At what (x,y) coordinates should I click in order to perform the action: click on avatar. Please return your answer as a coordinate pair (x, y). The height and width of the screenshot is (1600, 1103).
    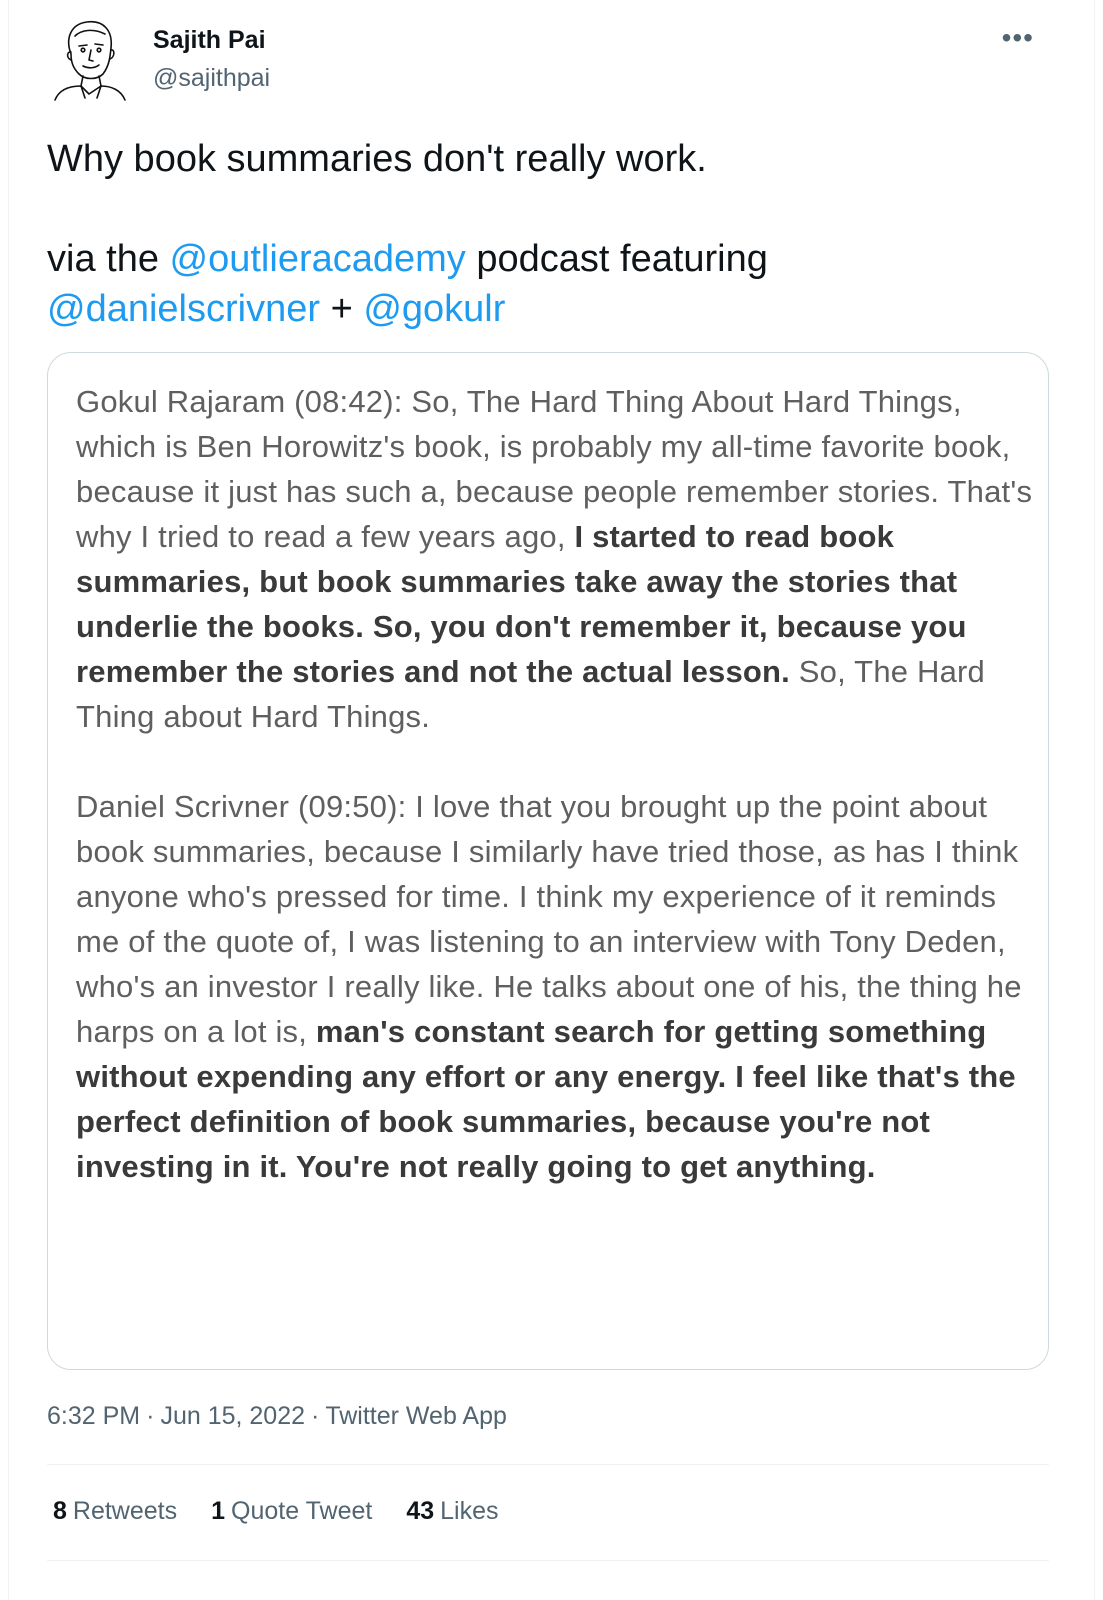
    Looking at the image, I should click on (89, 58).